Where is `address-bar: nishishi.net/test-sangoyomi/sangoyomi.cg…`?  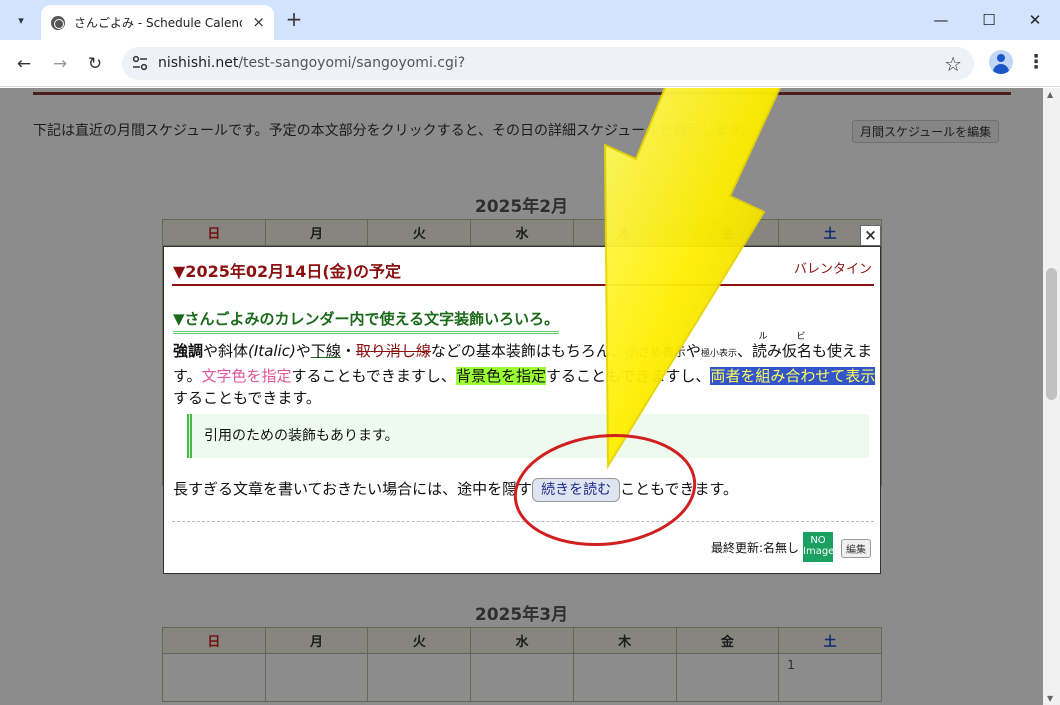 address-bar: nishishi.net/test-sangoyomi/sangoyomi.cg… is located at coordinates (548, 63).